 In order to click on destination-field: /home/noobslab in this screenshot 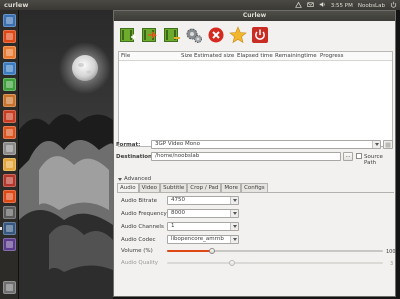, I will do `click(246, 156)`.